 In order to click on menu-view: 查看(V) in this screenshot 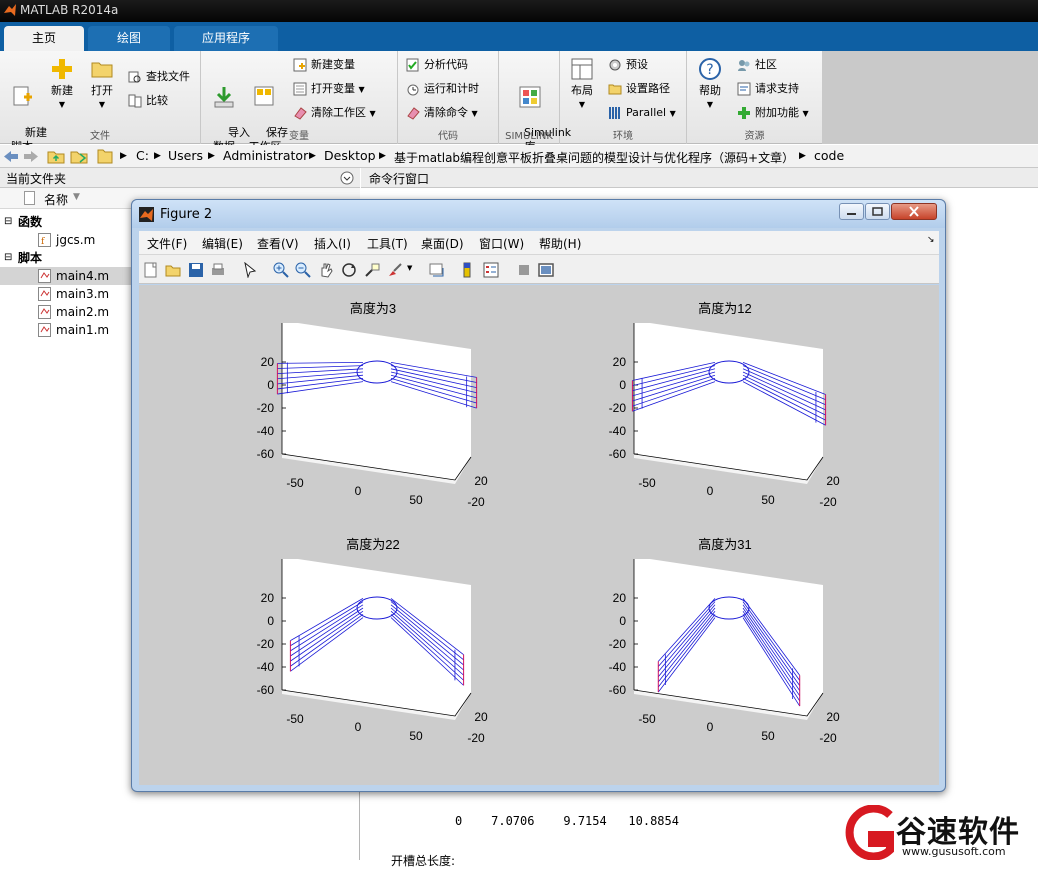, I will do `click(278, 243)`.